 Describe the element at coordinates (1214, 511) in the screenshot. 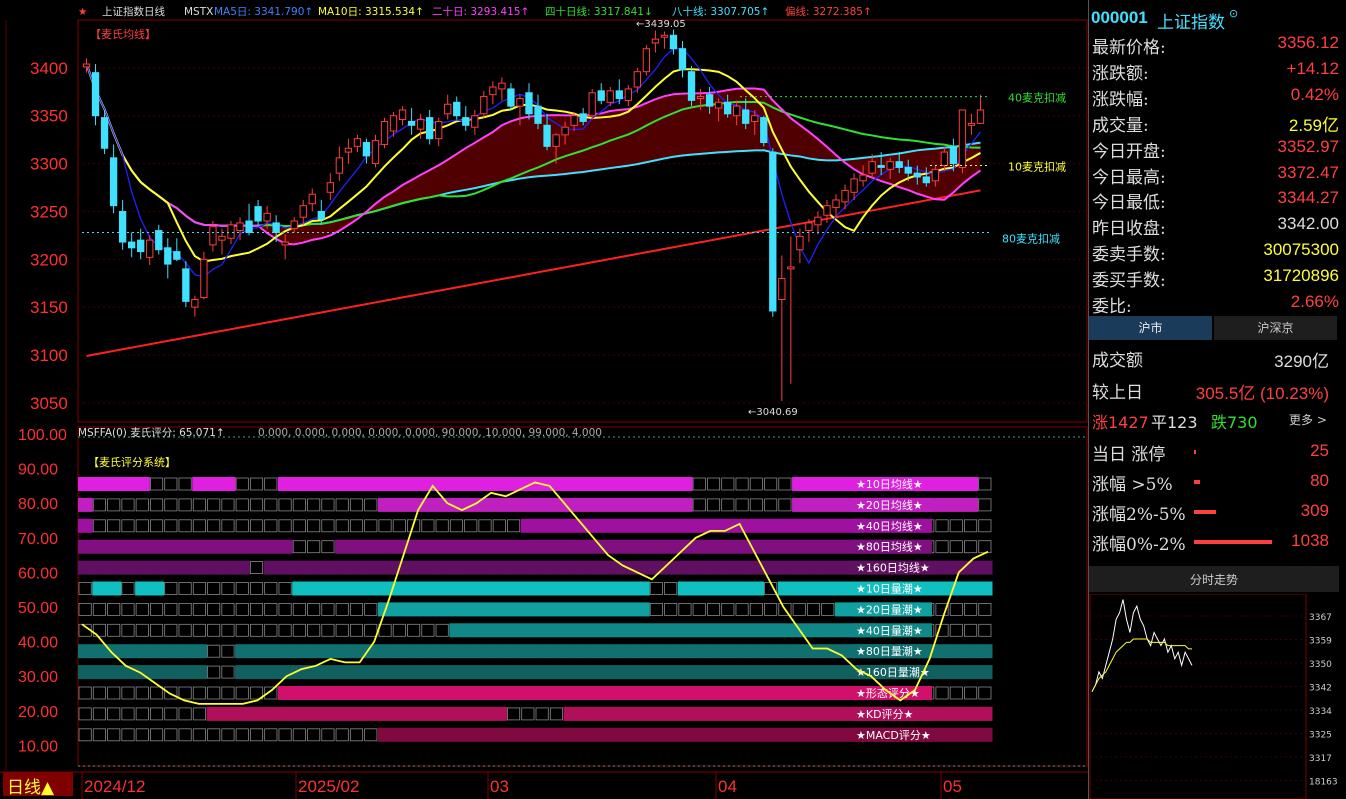

I see `breadth-row: 涨幅2%-5% 309` at that location.